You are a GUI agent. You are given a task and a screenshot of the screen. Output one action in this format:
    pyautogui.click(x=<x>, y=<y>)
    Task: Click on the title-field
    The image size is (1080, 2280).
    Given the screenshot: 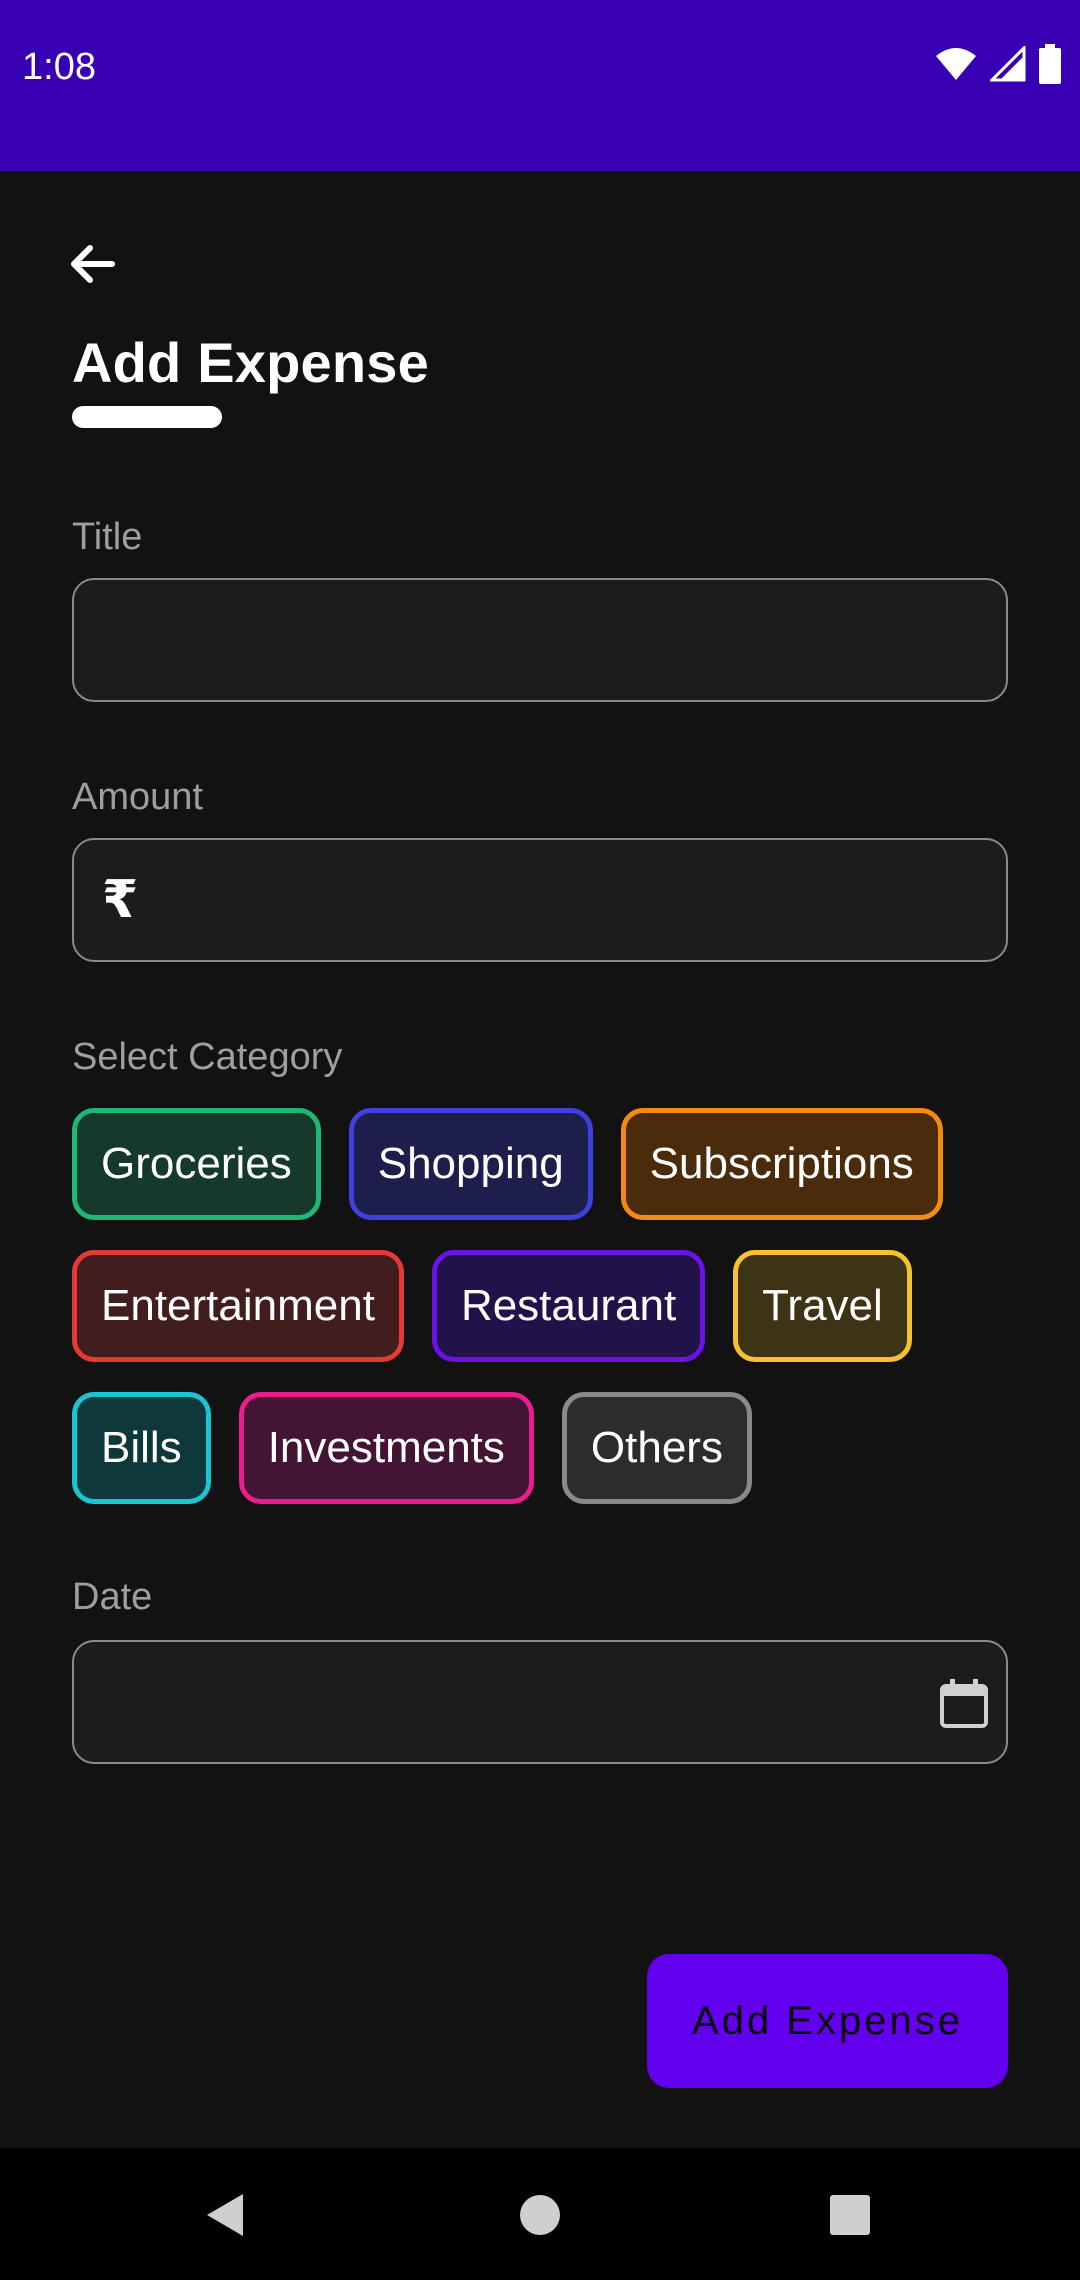 What is the action you would take?
    pyautogui.click(x=540, y=640)
    